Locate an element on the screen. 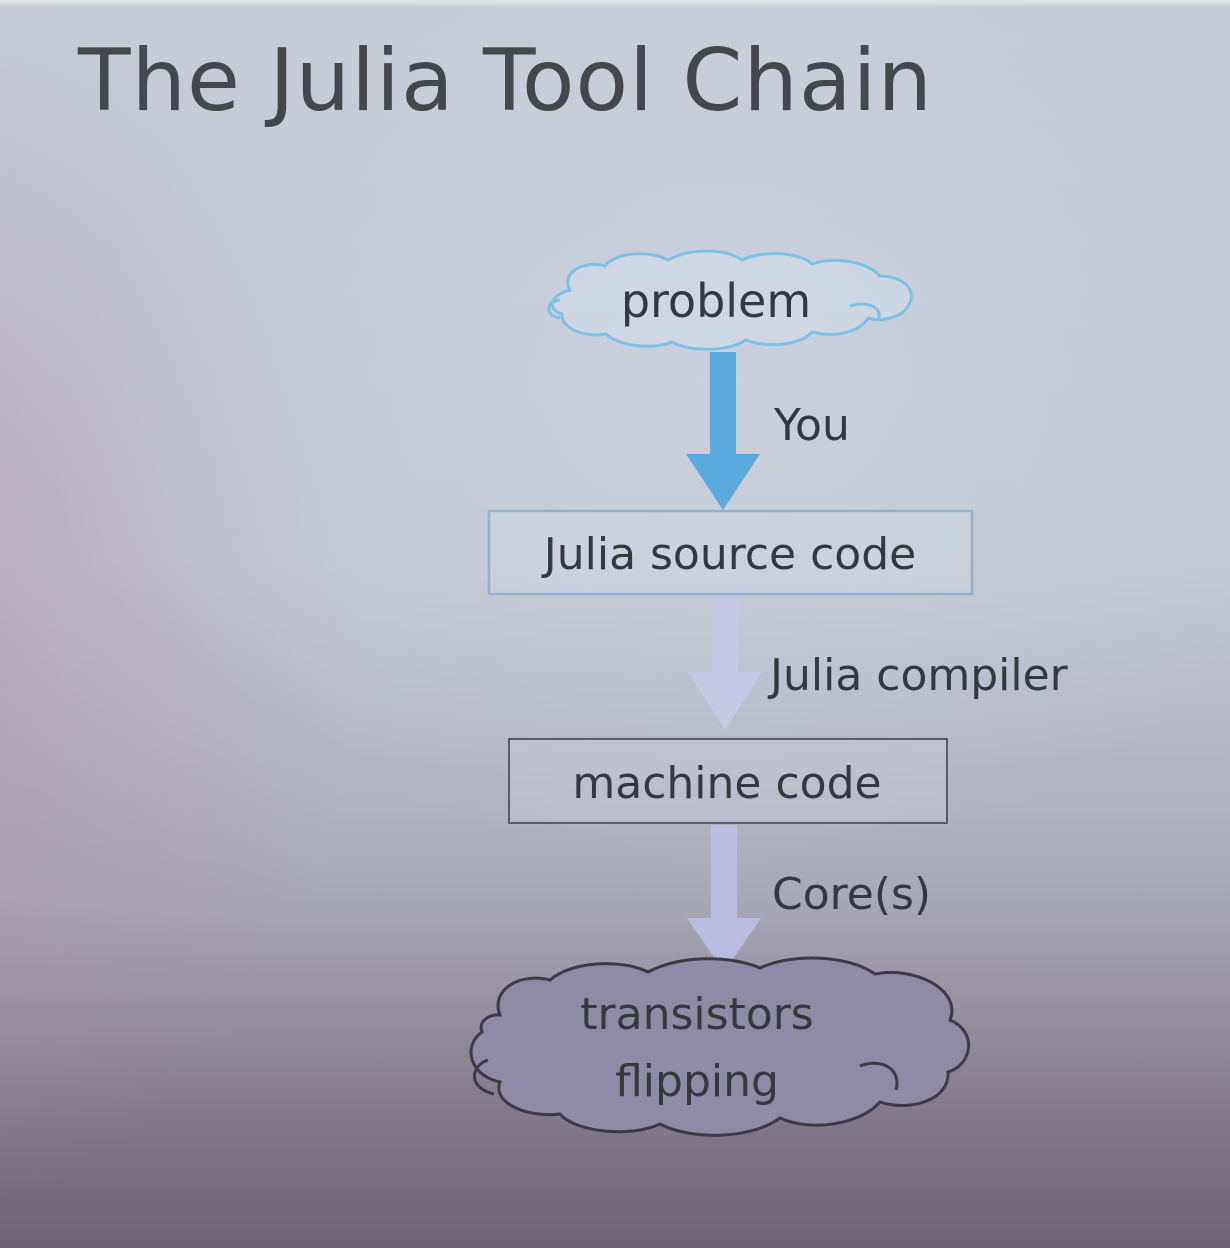 This screenshot has height=1248, width=1230. transistors-label-line2: flipping is located at coordinates (697, 1081).